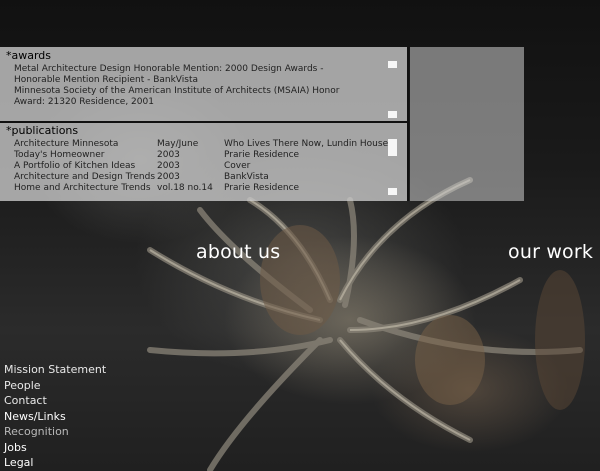 The width and height of the screenshot is (600, 471). What do you see at coordinates (42, 130) in the screenshot?
I see `publications-title: *publications` at bounding box center [42, 130].